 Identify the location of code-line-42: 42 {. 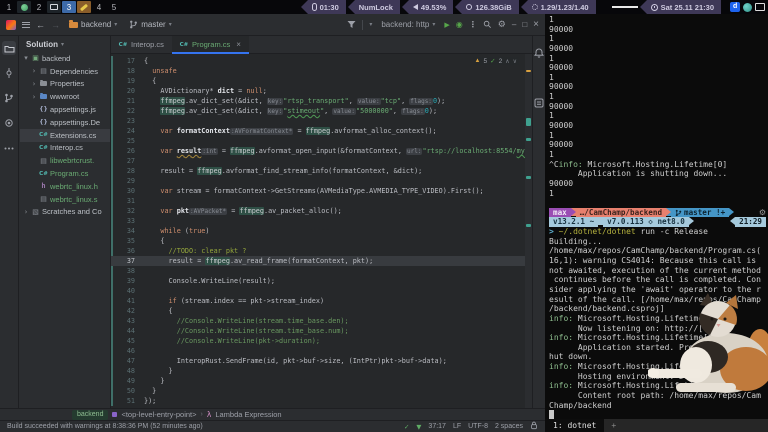
(318, 311).